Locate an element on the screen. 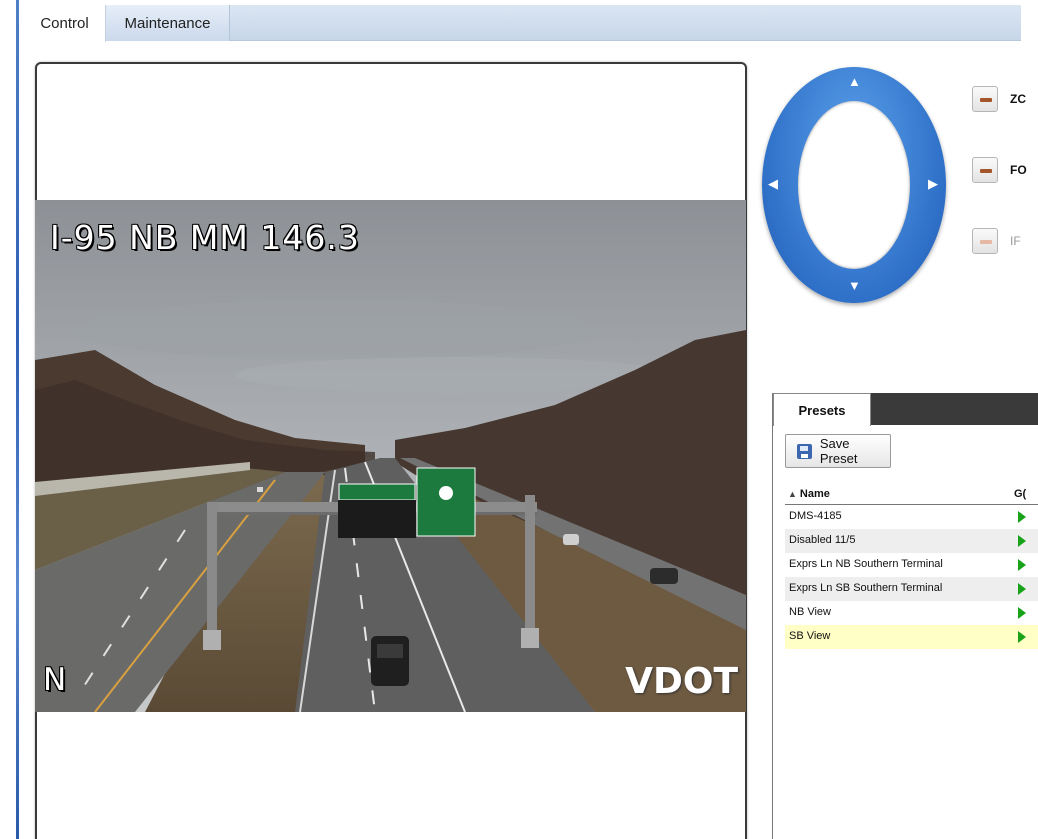 This screenshot has height=839, width=1038. zoom-out-button is located at coordinates (985, 99).